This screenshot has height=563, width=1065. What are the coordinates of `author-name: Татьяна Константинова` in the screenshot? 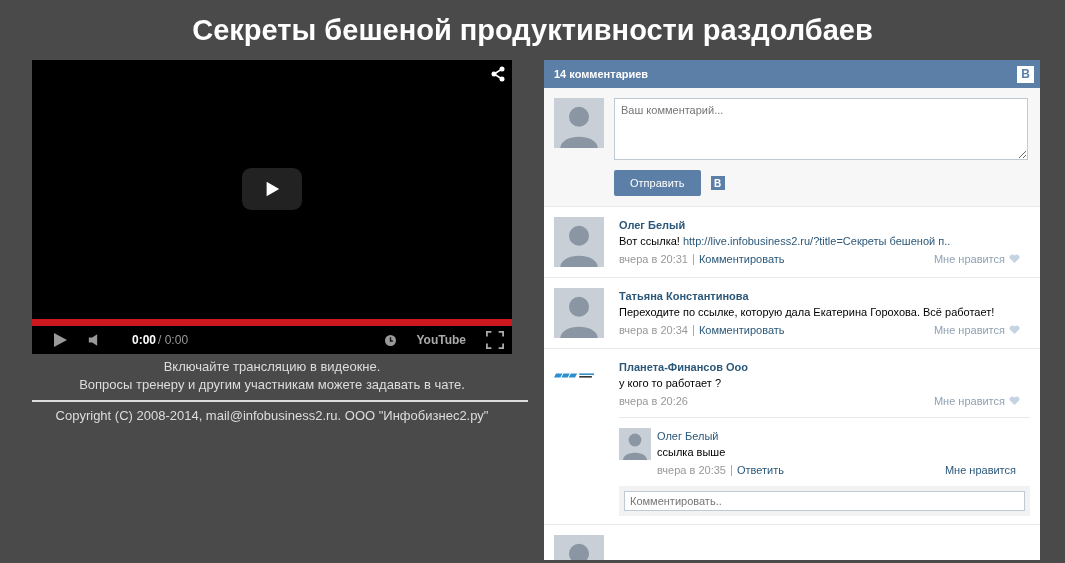 It's located at (824, 296).